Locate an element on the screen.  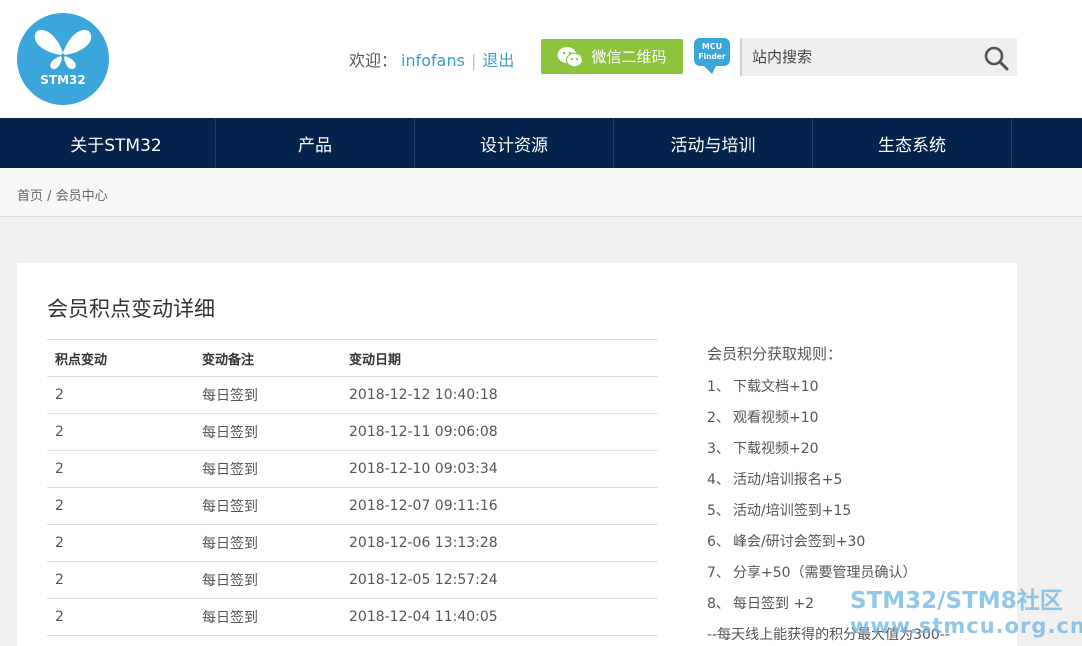
cell-date: 2018-12-11 09:06:08 is located at coordinates (499, 432).